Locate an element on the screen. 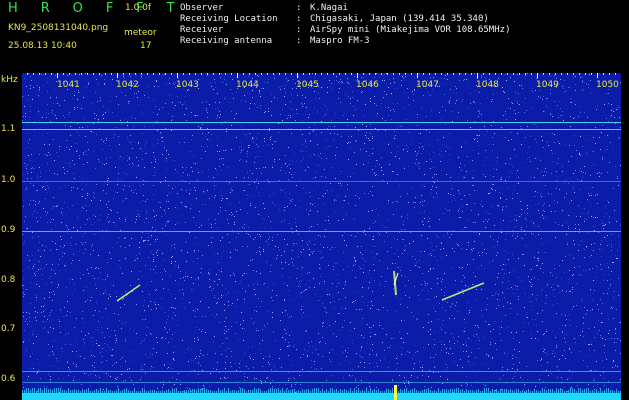  y-axis-ticks: 1.1 1.0 0.9 0.8 0.7 0.6 is located at coordinates (11, 200).